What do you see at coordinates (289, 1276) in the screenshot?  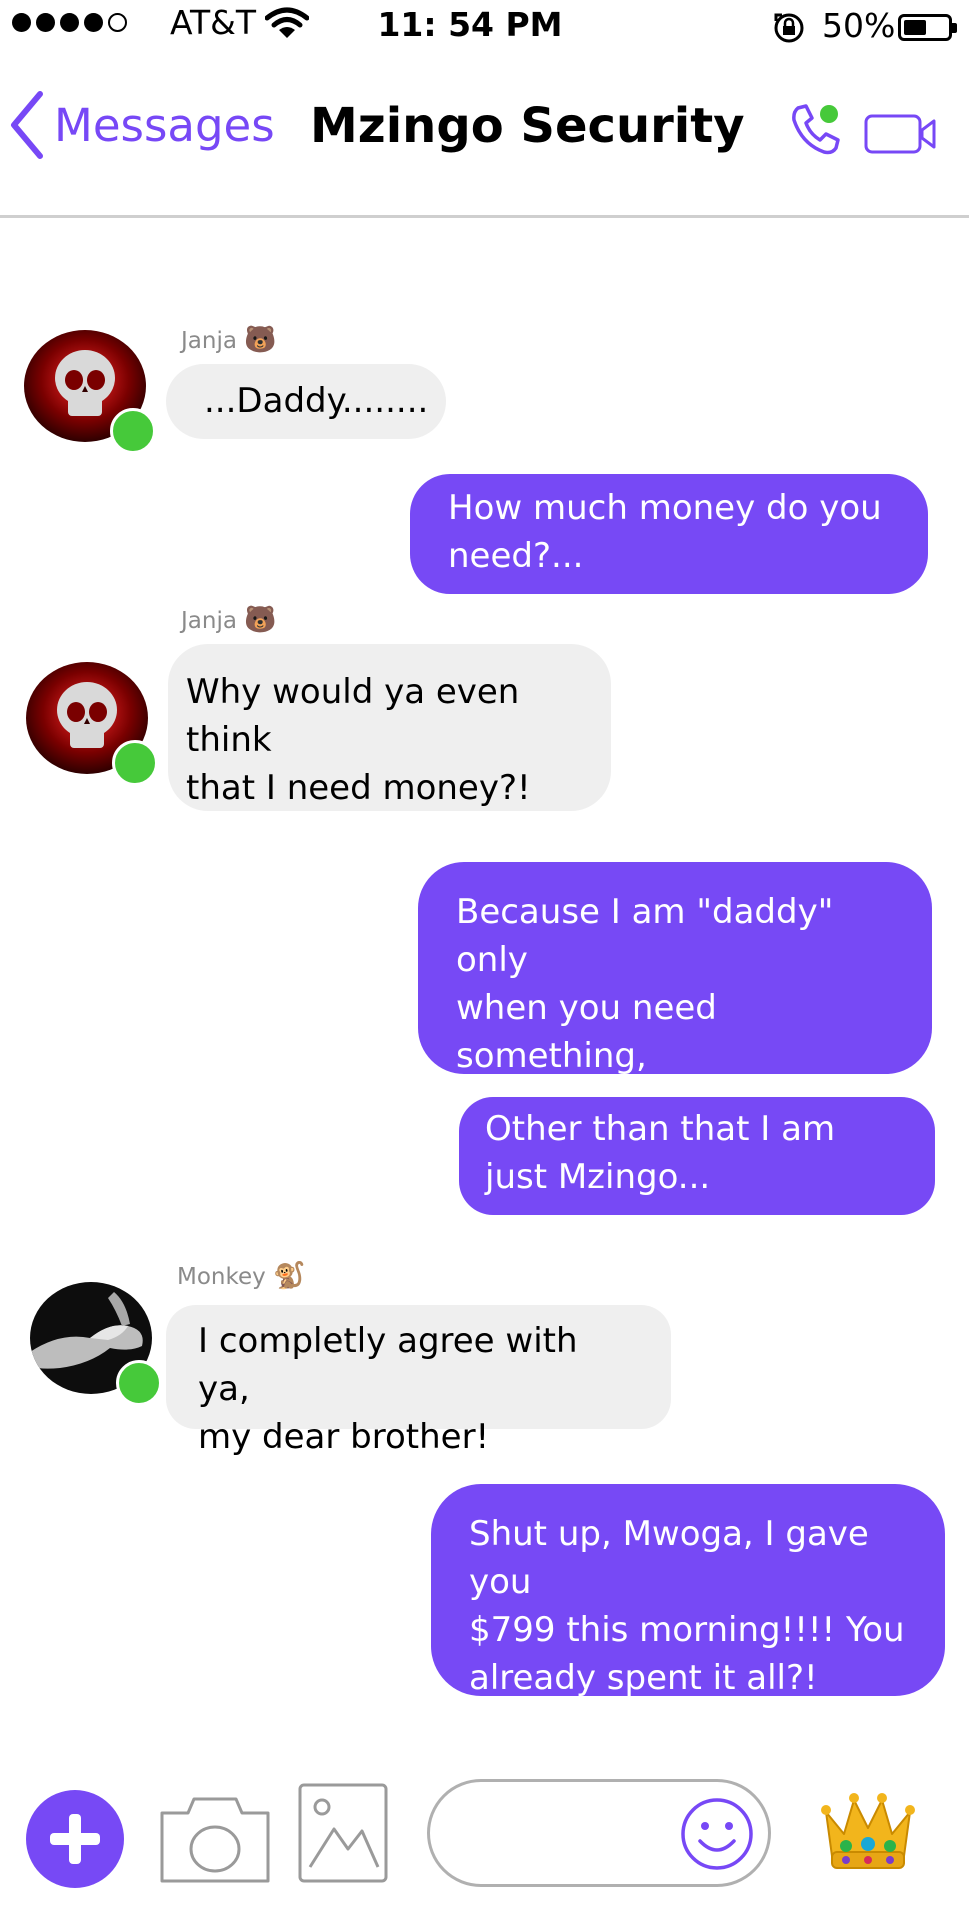 I see `monkey-emoji: 🐒` at bounding box center [289, 1276].